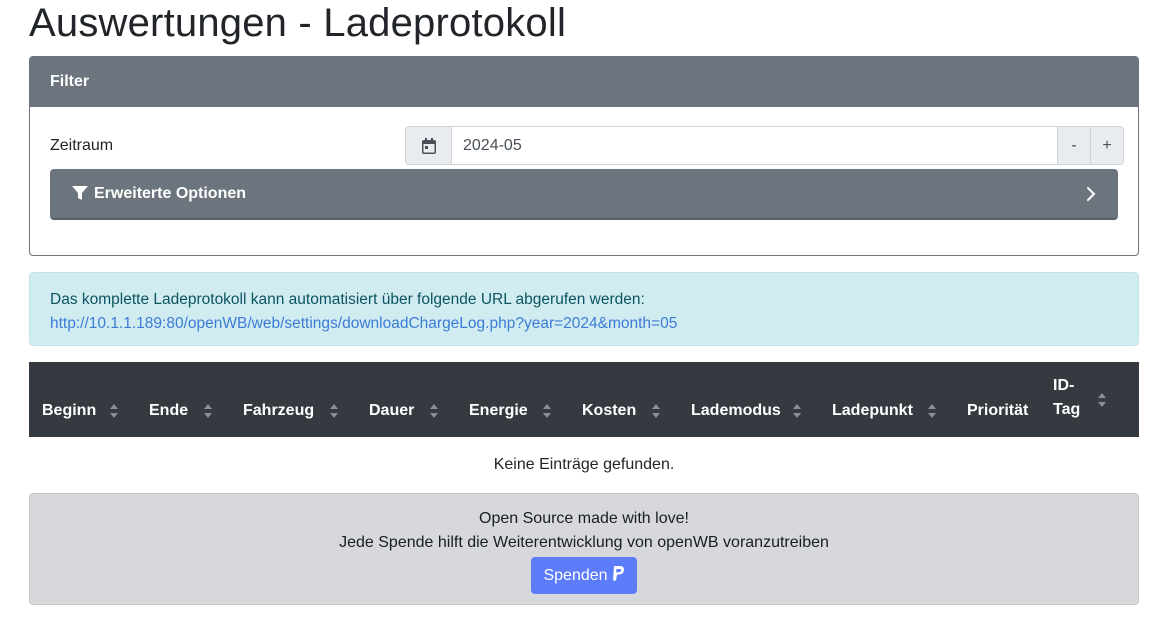 This screenshot has width=1157, height=618. I want to click on column-header-kosten: Kosten, so click(623, 399).